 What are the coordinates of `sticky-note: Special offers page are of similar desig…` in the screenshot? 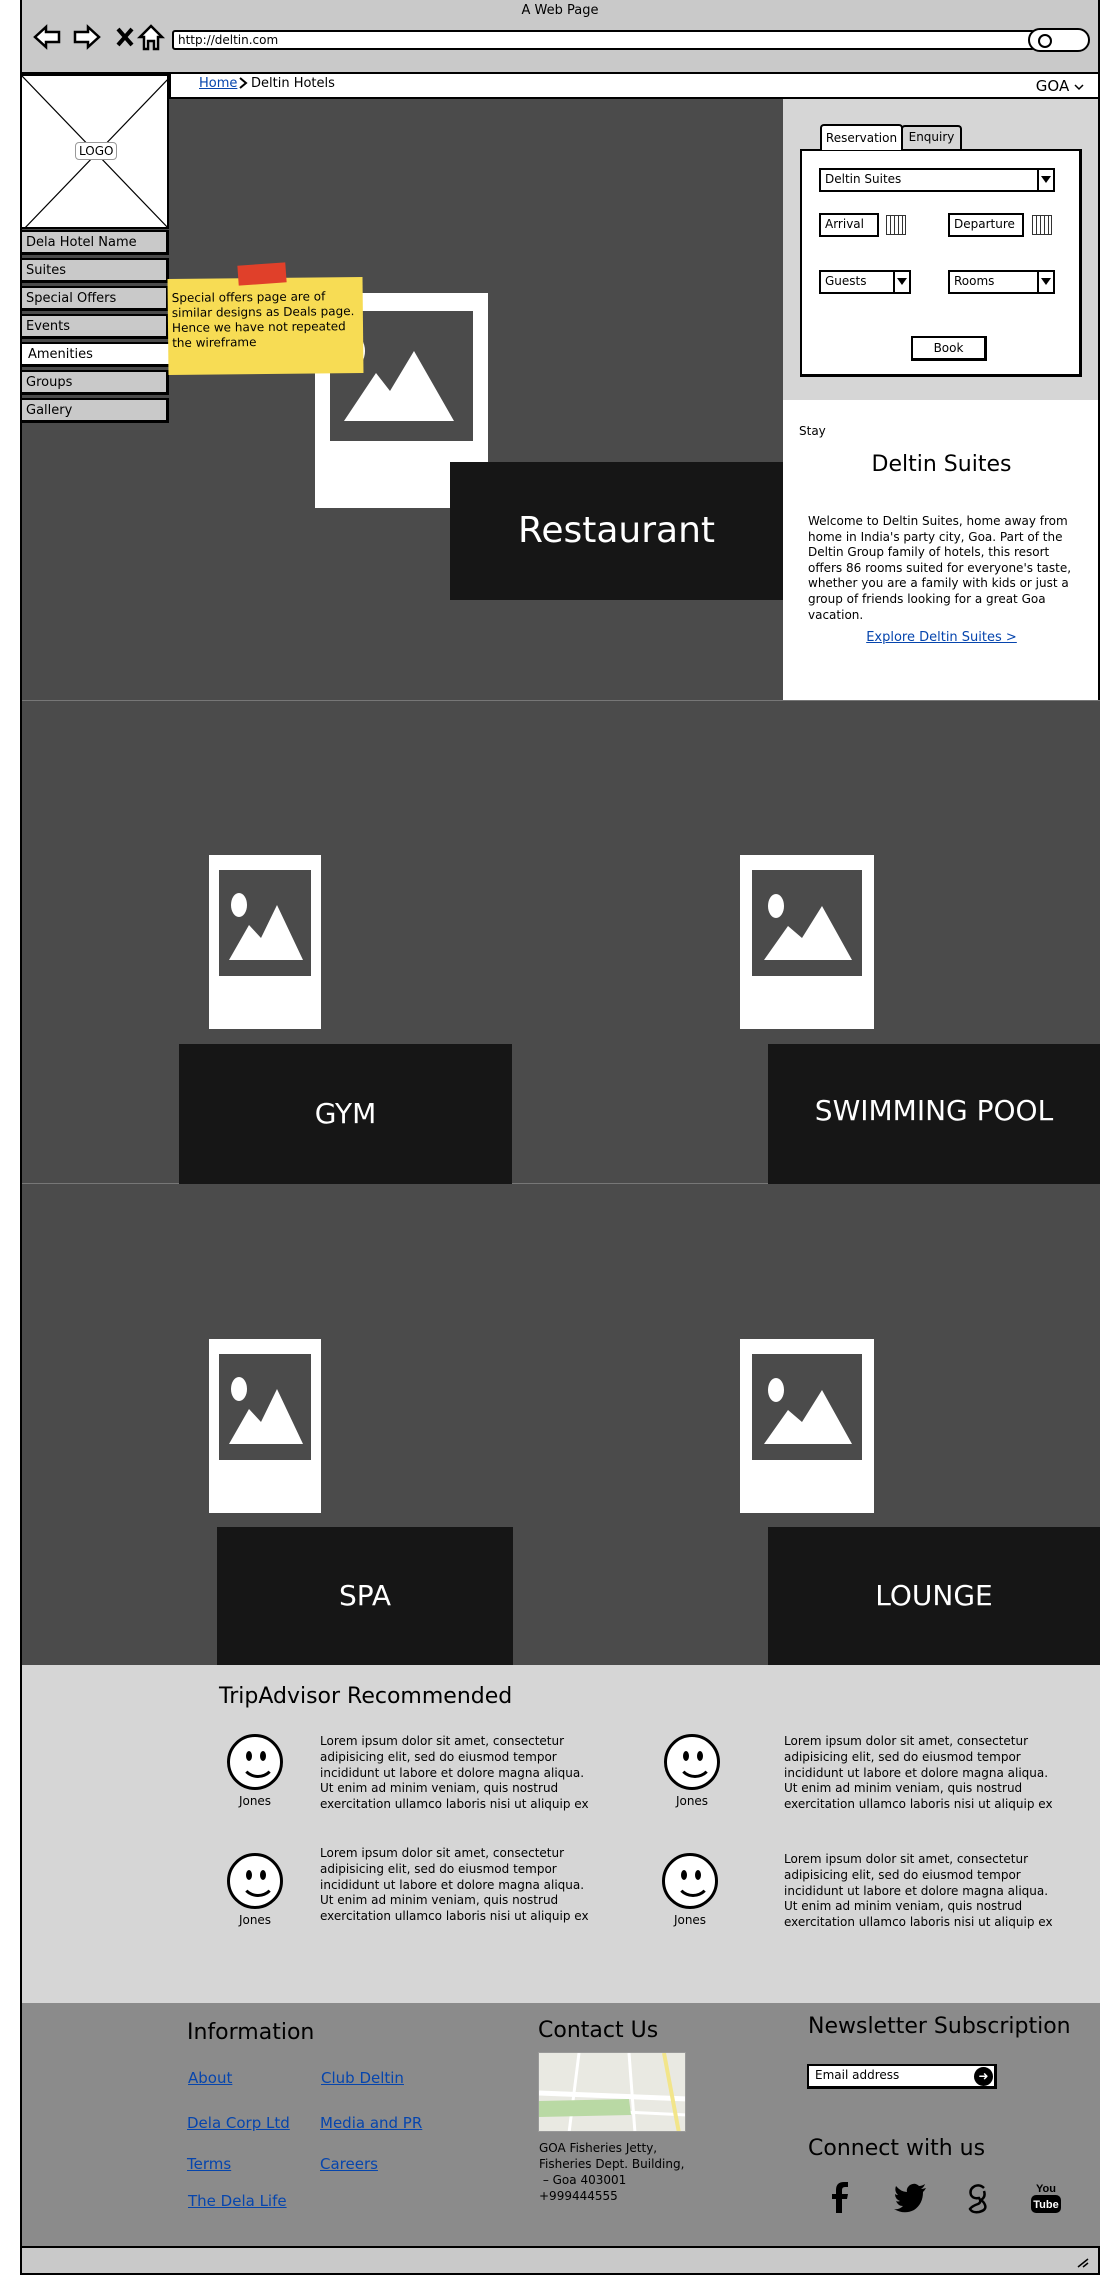 It's located at (265, 326).